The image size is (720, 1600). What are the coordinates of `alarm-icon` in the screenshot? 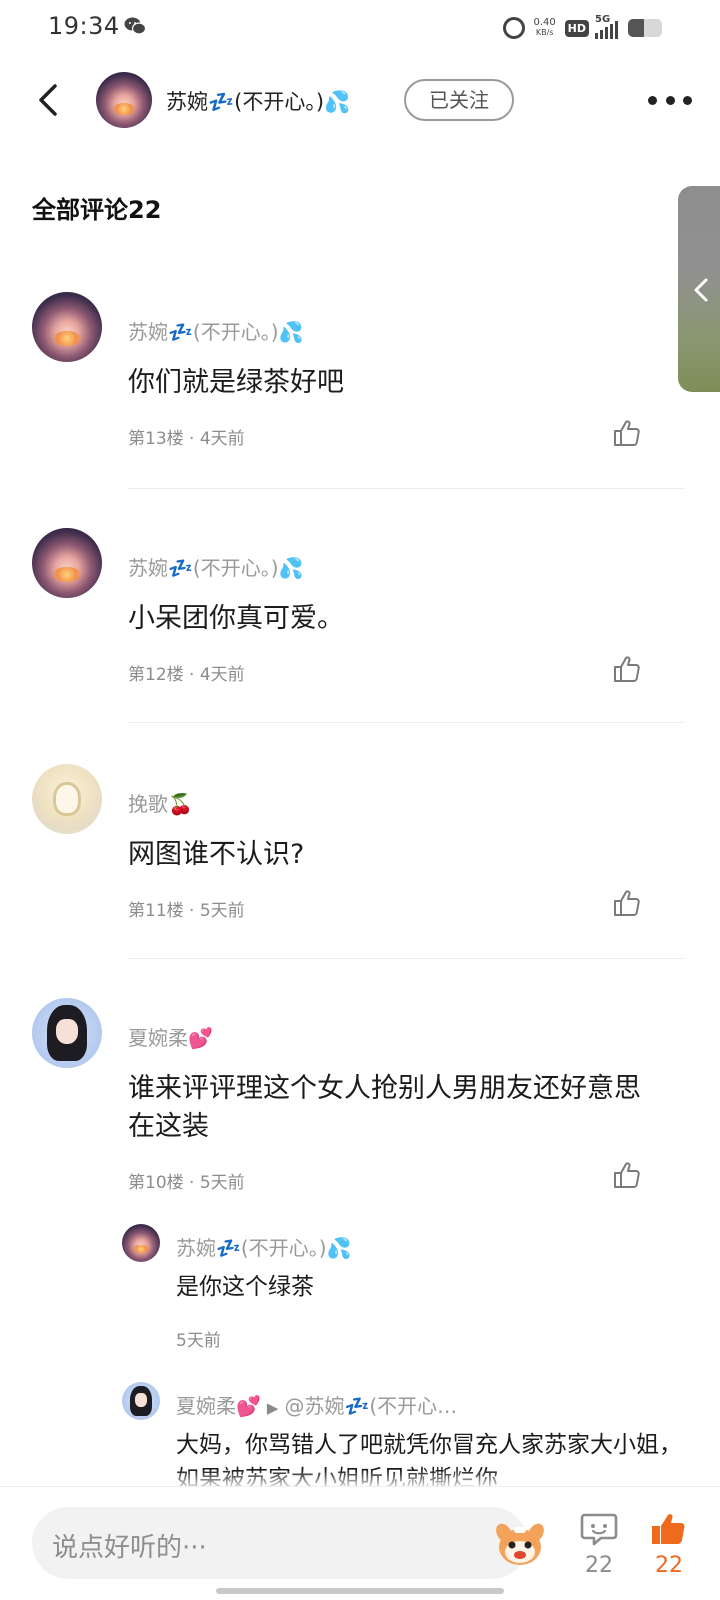 It's located at (513, 28).